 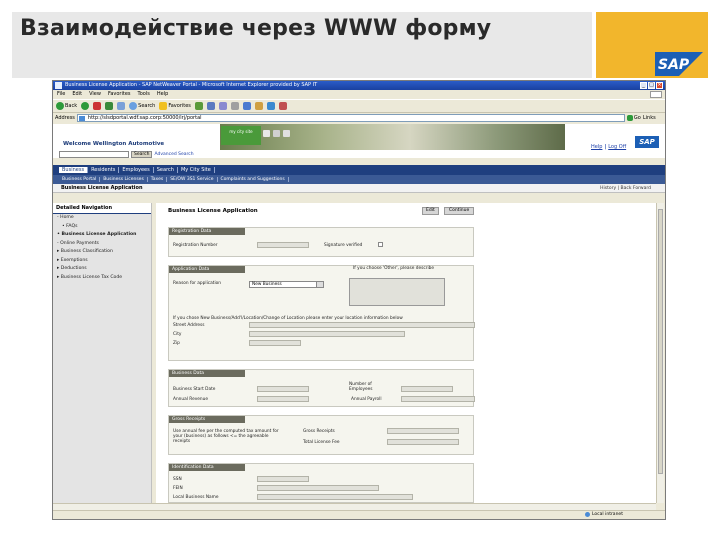 I want to click on tab-residents: Residents, so click(x=104, y=170).